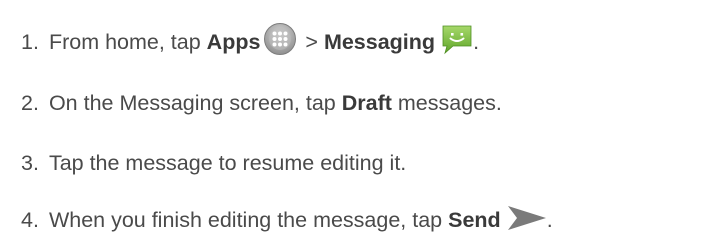  I want to click on step-text: On the Messaging screen, tap, so click(195, 102).